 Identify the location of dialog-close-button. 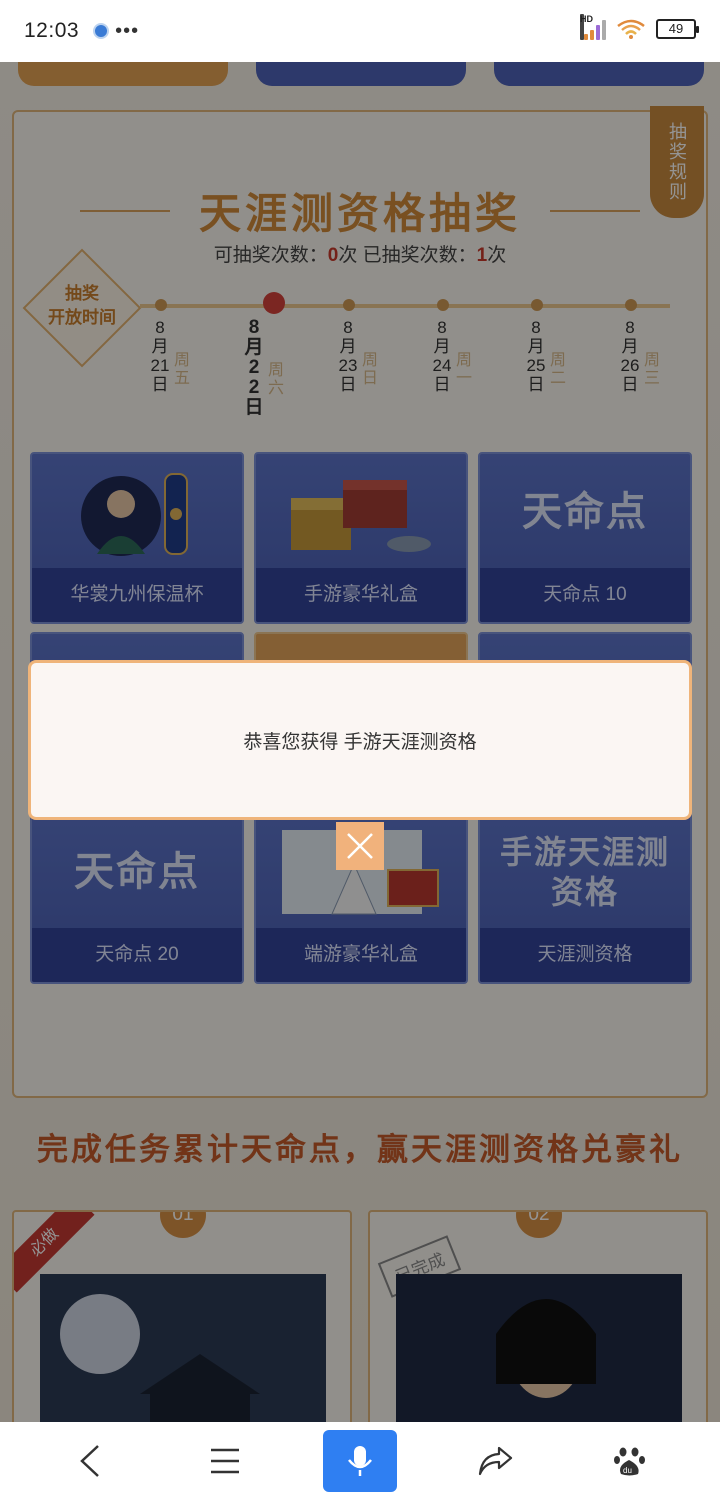
(360, 846).